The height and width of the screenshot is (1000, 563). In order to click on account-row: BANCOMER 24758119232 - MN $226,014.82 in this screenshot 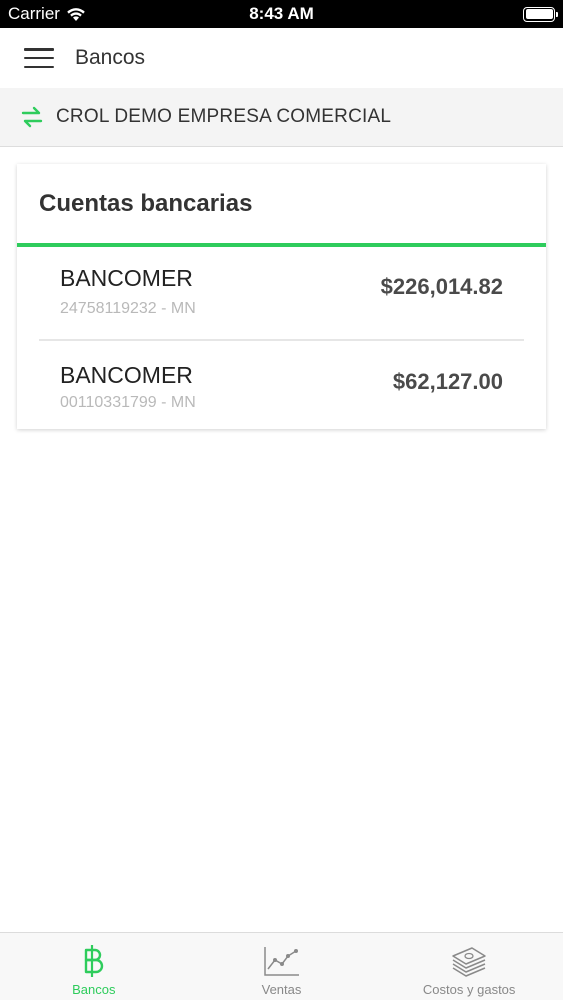, I will do `click(281, 293)`.